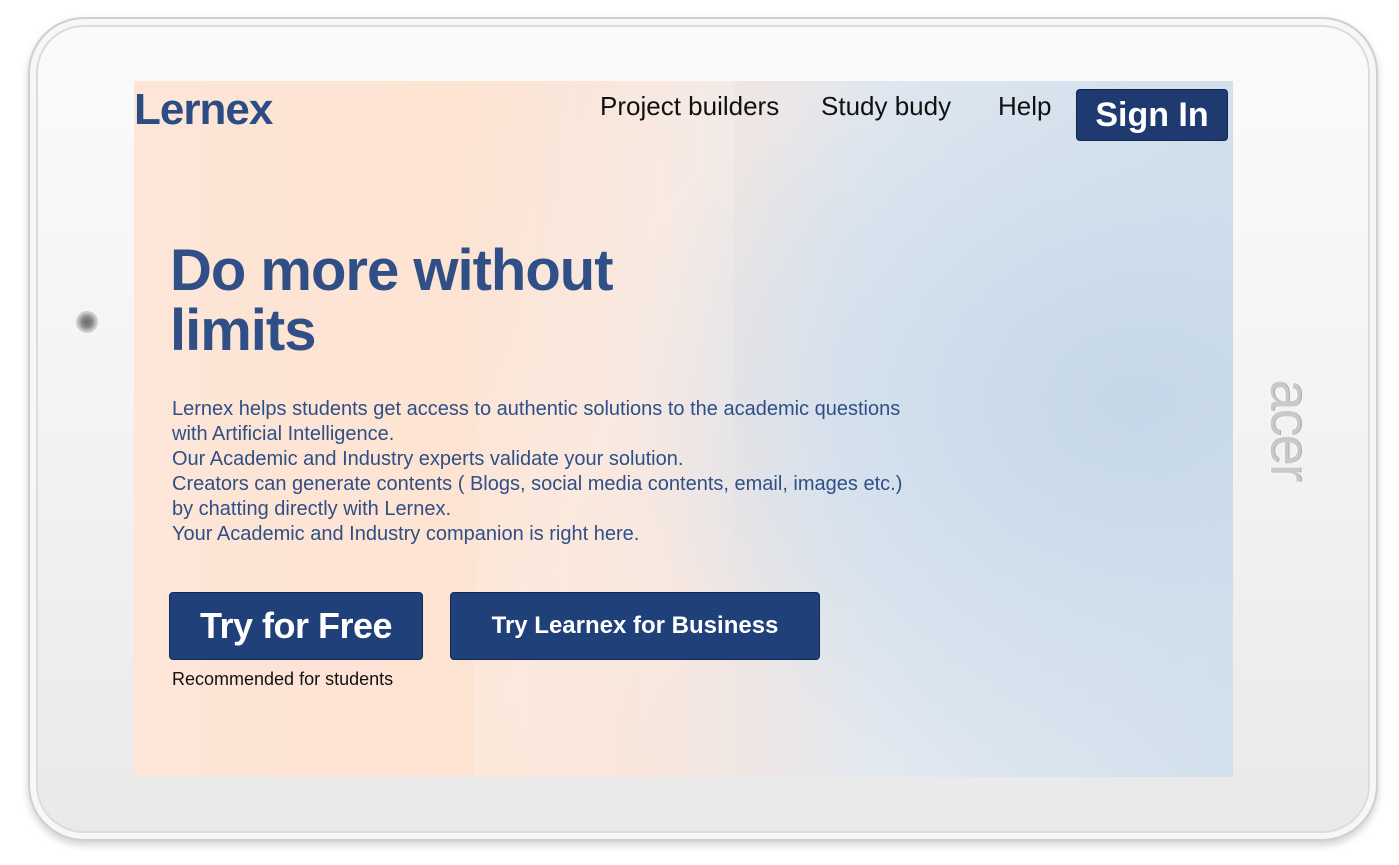 The height and width of the screenshot is (865, 1399). What do you see at coordinates (886, 106) in the screenshot?
I see `nav-link-study-budy: Study budy` at bounding box center [886, 106].